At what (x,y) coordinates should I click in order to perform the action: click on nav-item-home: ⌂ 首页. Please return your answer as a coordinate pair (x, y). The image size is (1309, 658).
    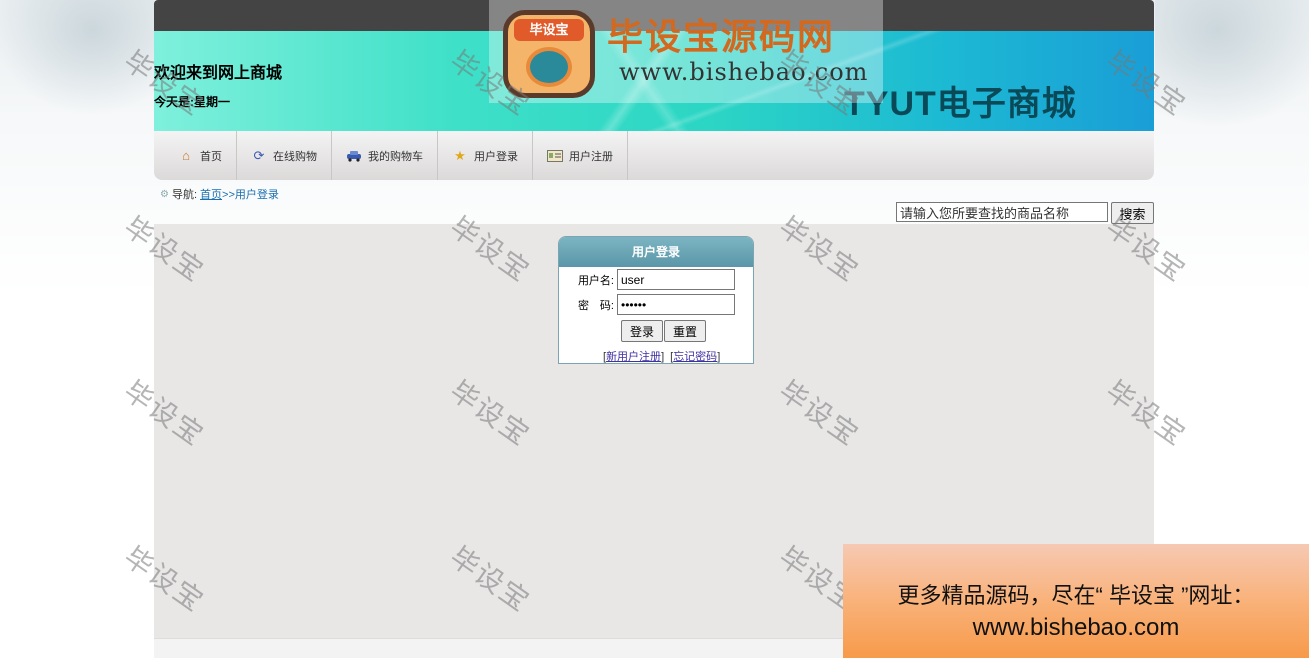
    Looking at the image, I should click on (200, 155).